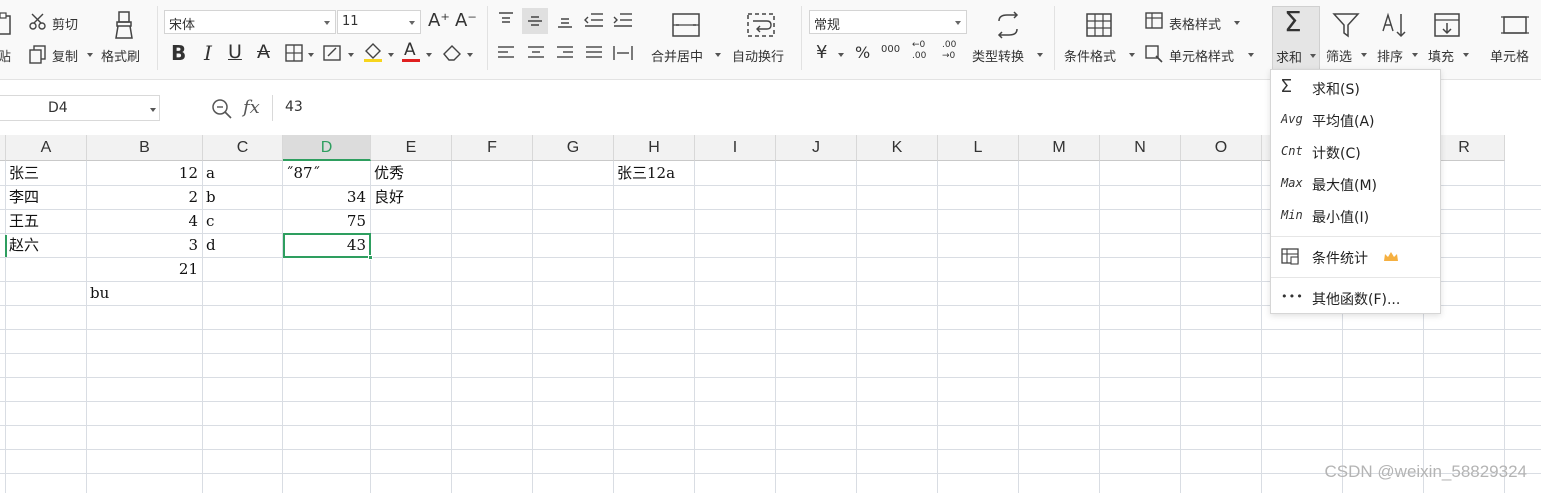 Image resolution: width=1541 pixels, height=493 pixels. What do you see at coordinates (594, 20) in the screenshot?
I see `decrease-indent-icon` at bounding box center [594, 20].